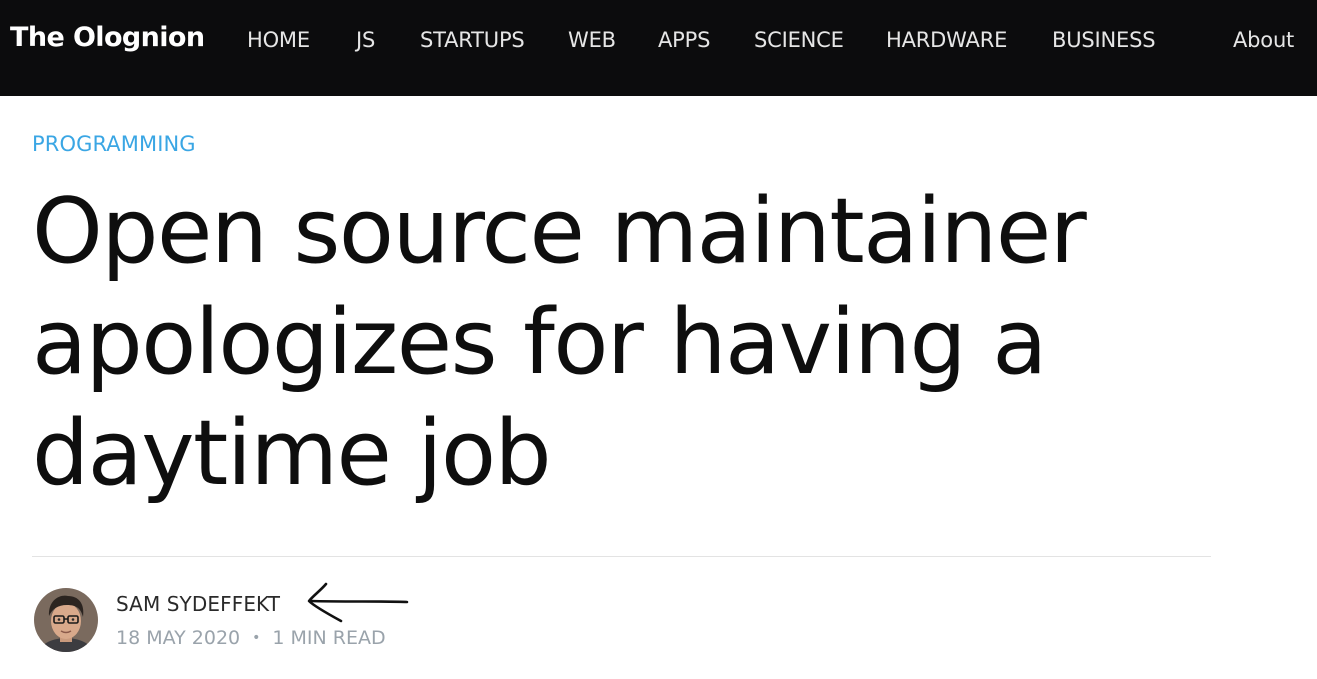 The height and width of the screenshot is (679, 1317). Describe the element at coordinates (799, 40) in the screenshot. I see `nav-item-science: SCIENCE` at that location.